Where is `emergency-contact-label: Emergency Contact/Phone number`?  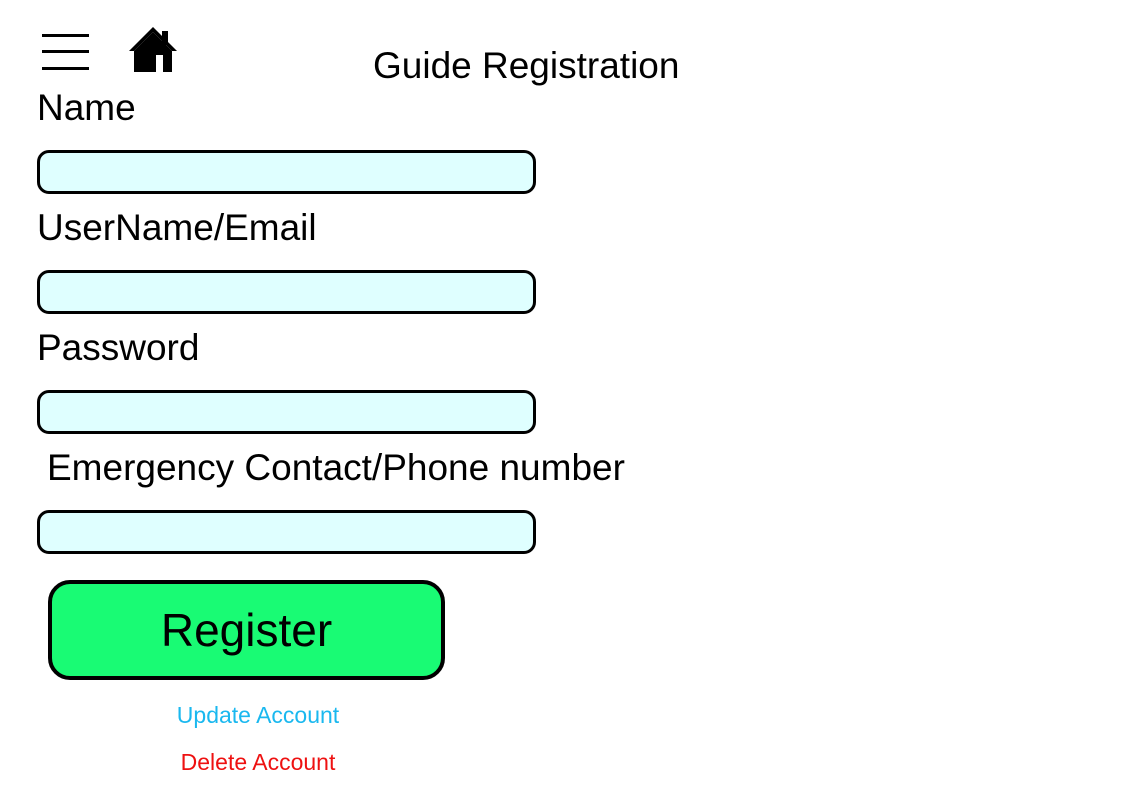
emergency-contact-label: Emergency Contact/Phone number is located at coordinates (336, 467).